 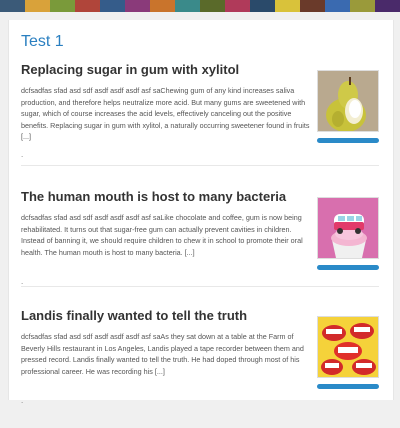 I want to click on page-title: Test 1, so click(x=42, y=41).